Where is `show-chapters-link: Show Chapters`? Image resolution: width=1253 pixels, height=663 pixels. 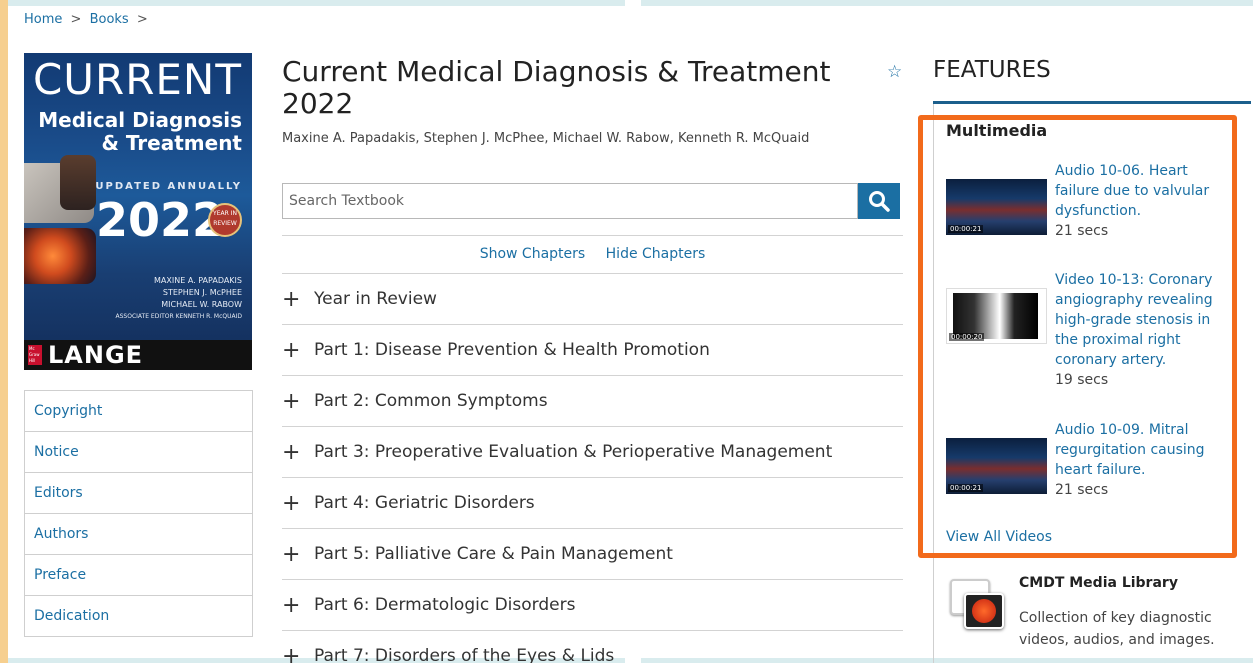 show-chapters-link: Show Chapters is located at coordinates (533, 254).